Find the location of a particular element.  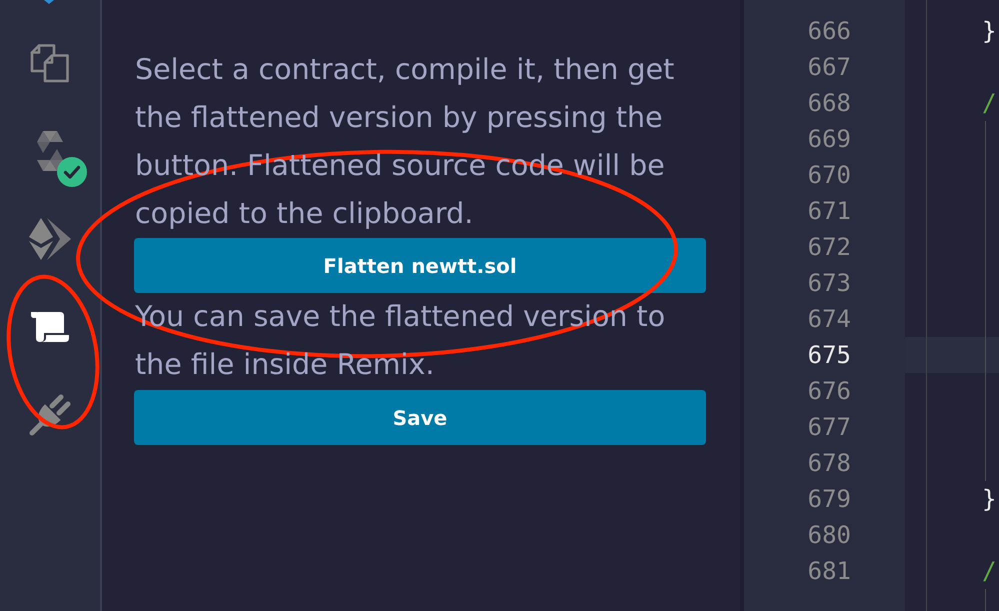

line-number: 666 is located at coordinates (828, 31).